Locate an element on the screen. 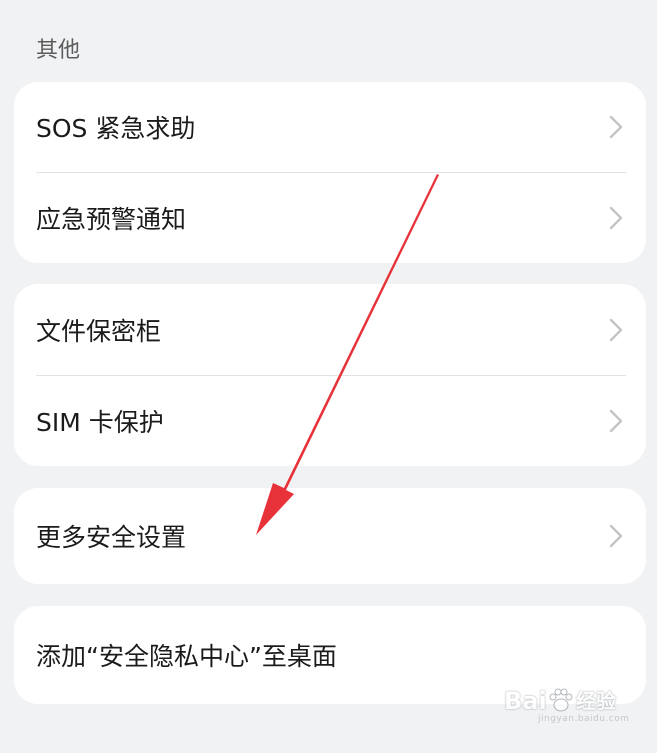 The image size is (657, 753). baidu-jingyan-watermark: Bai 经验 jingyan.baidu.com is located at coordinates (566, 706).